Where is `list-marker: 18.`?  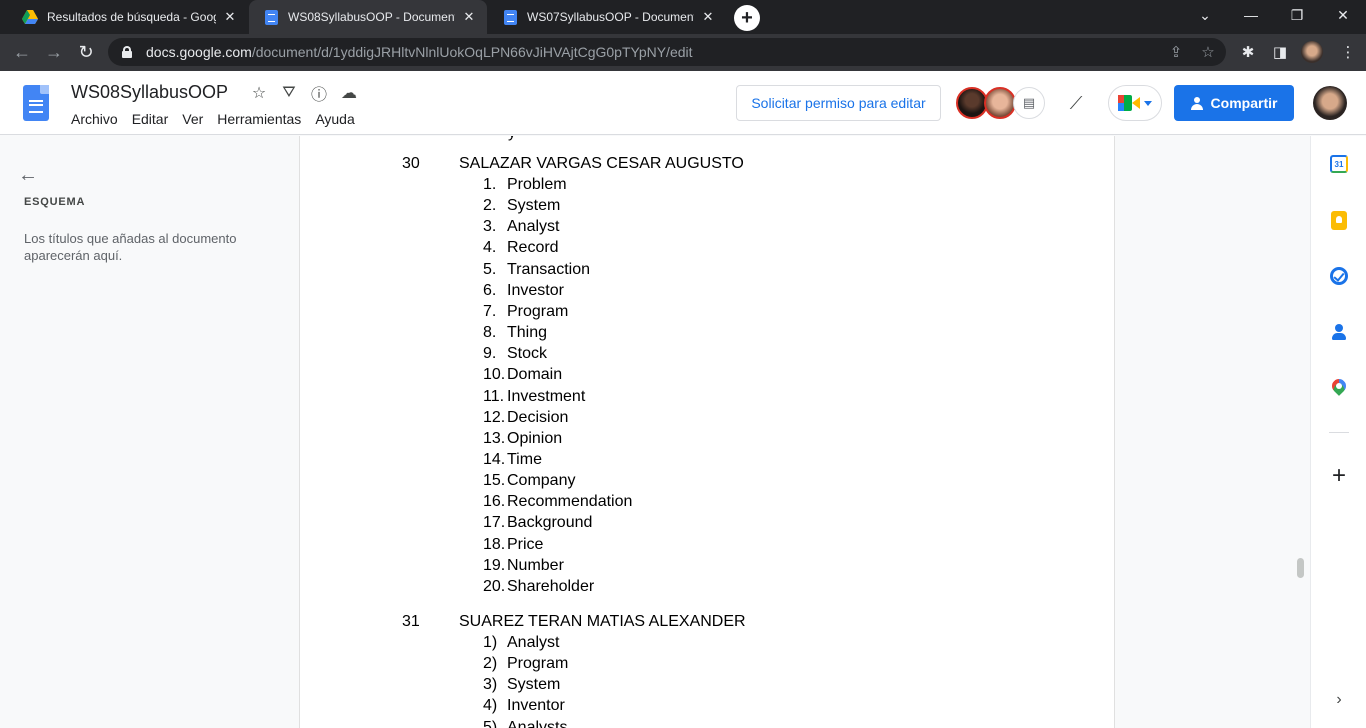 list-marker: 18. is located at coordinates (494, 544).